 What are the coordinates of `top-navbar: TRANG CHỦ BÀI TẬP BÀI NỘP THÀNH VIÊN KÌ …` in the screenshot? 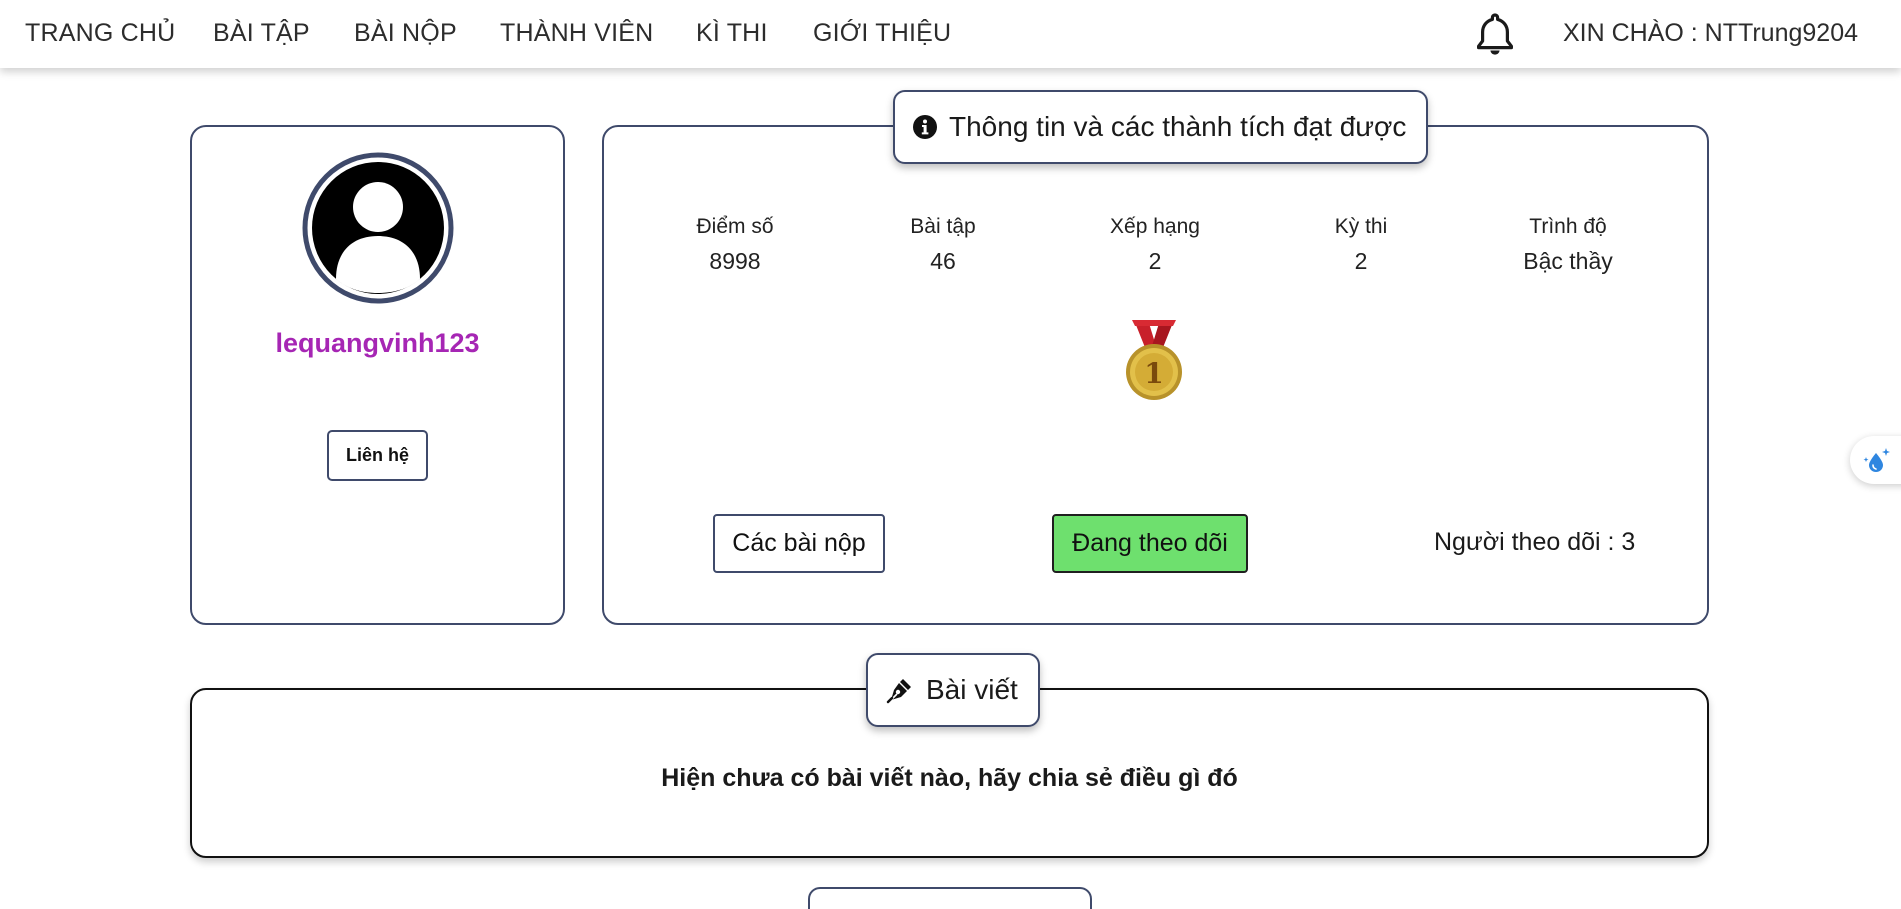 It's located at (950, 34).